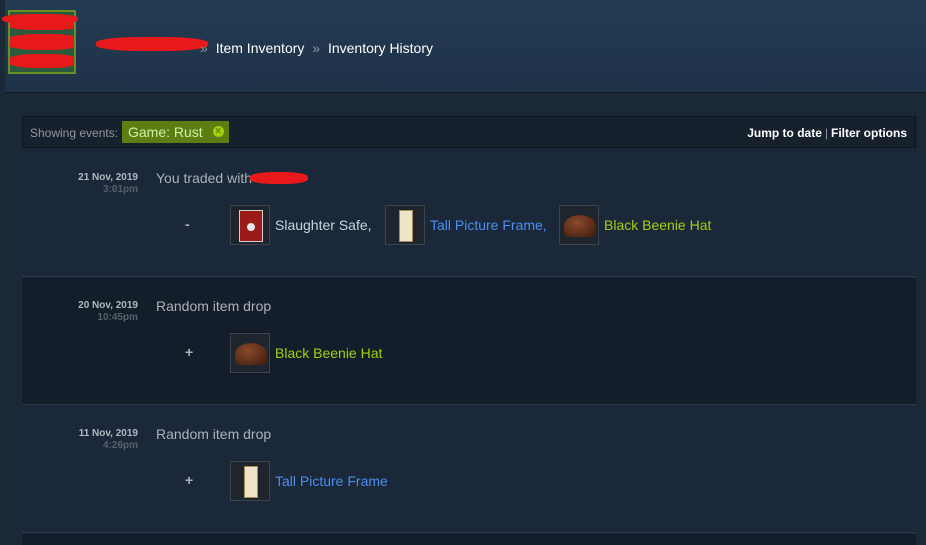 This screenshot has width=926, height=545. I want to click on event-sign: -, so click(187, 224).